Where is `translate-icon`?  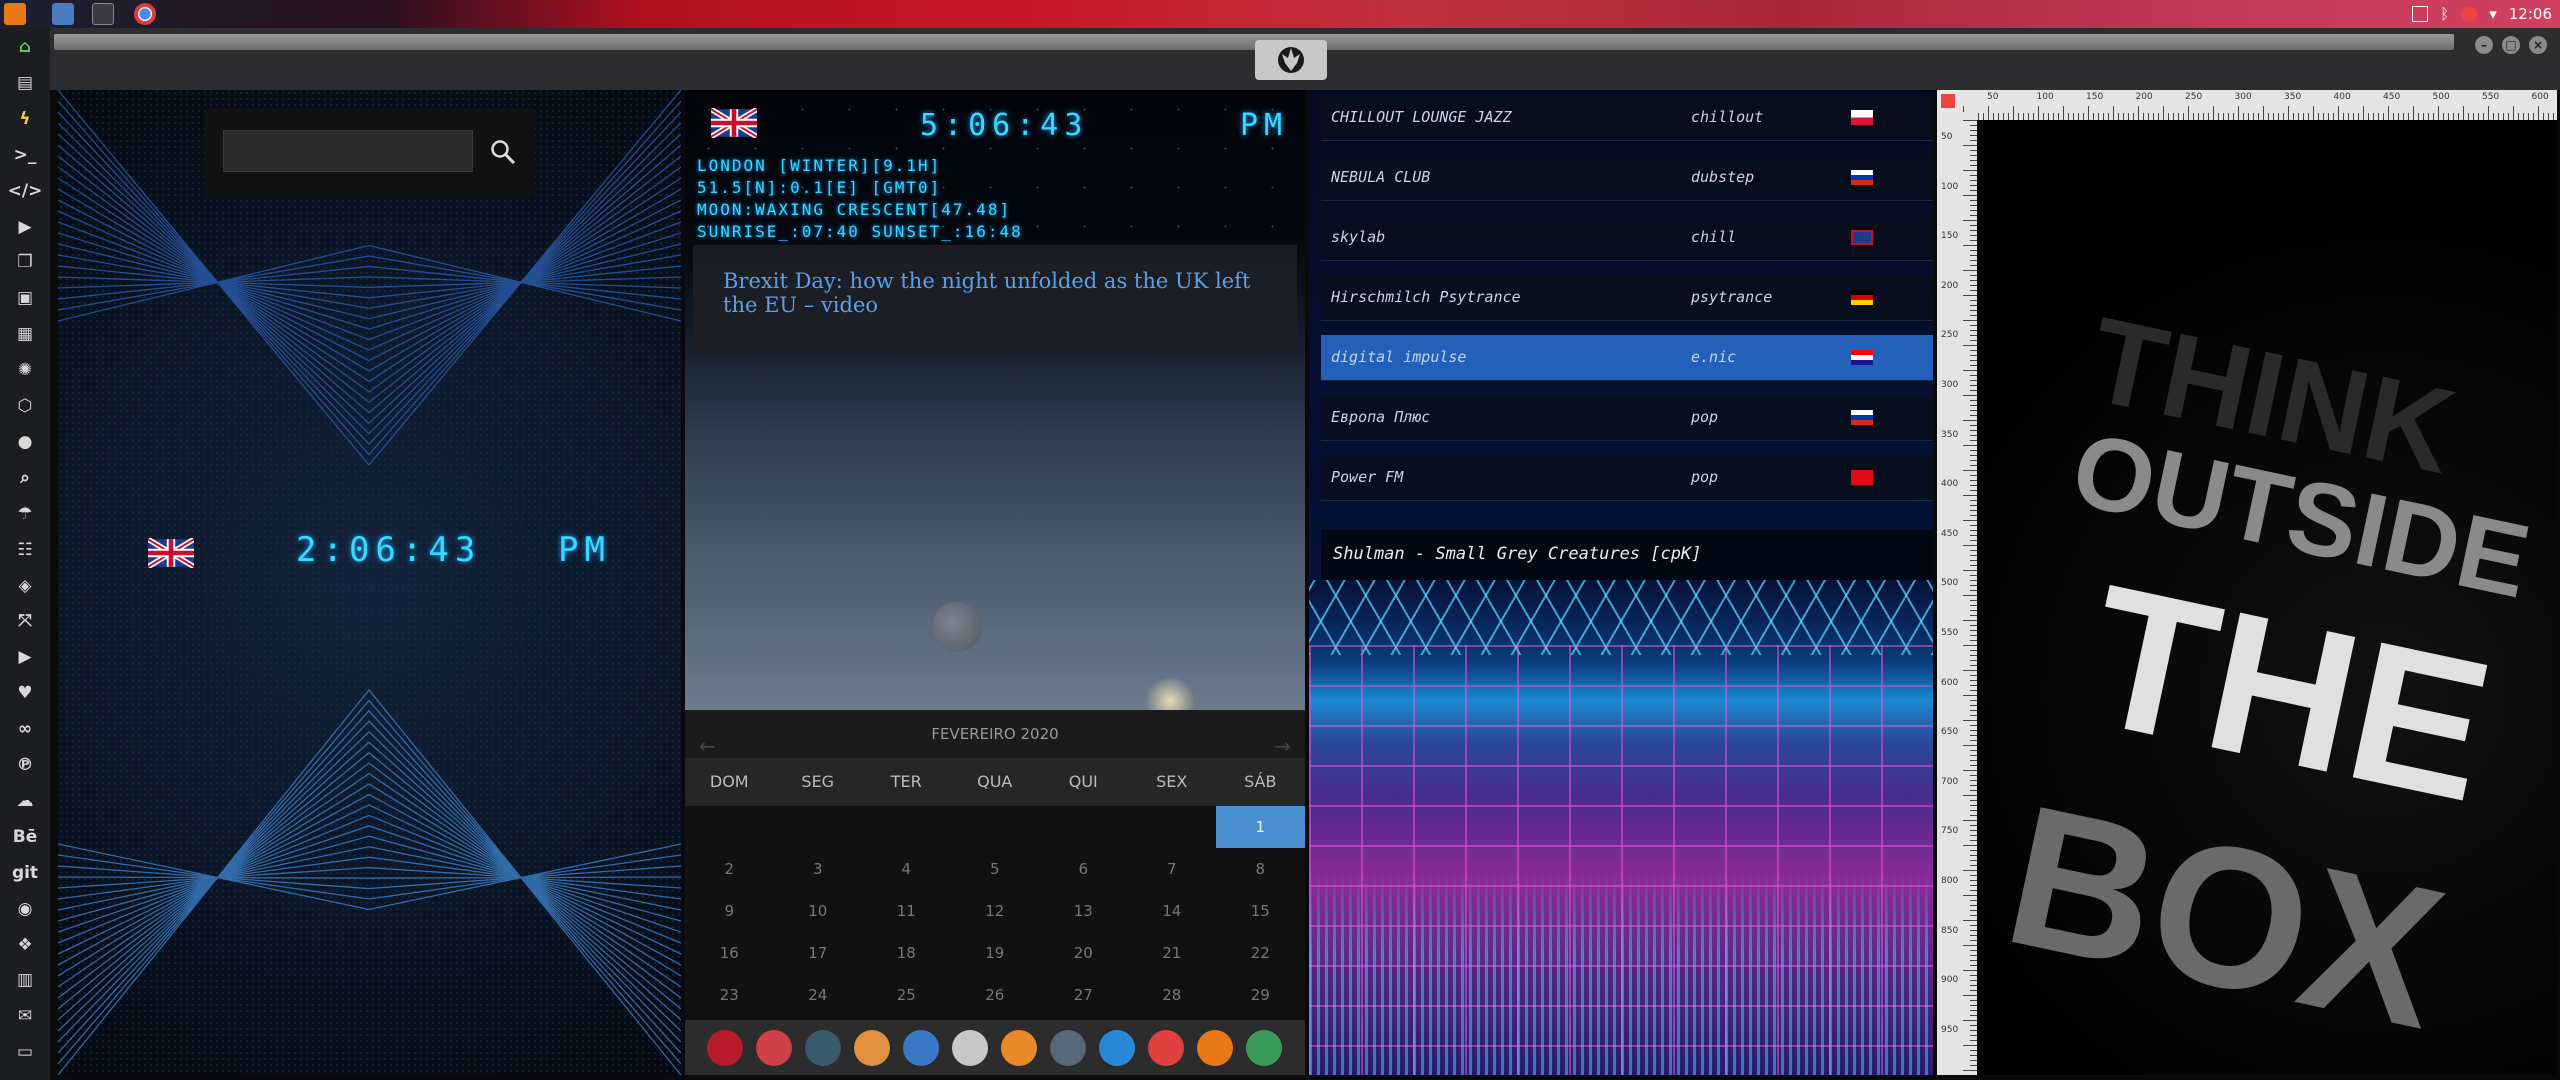
translate-icon is located at coordinates (921, 1047).